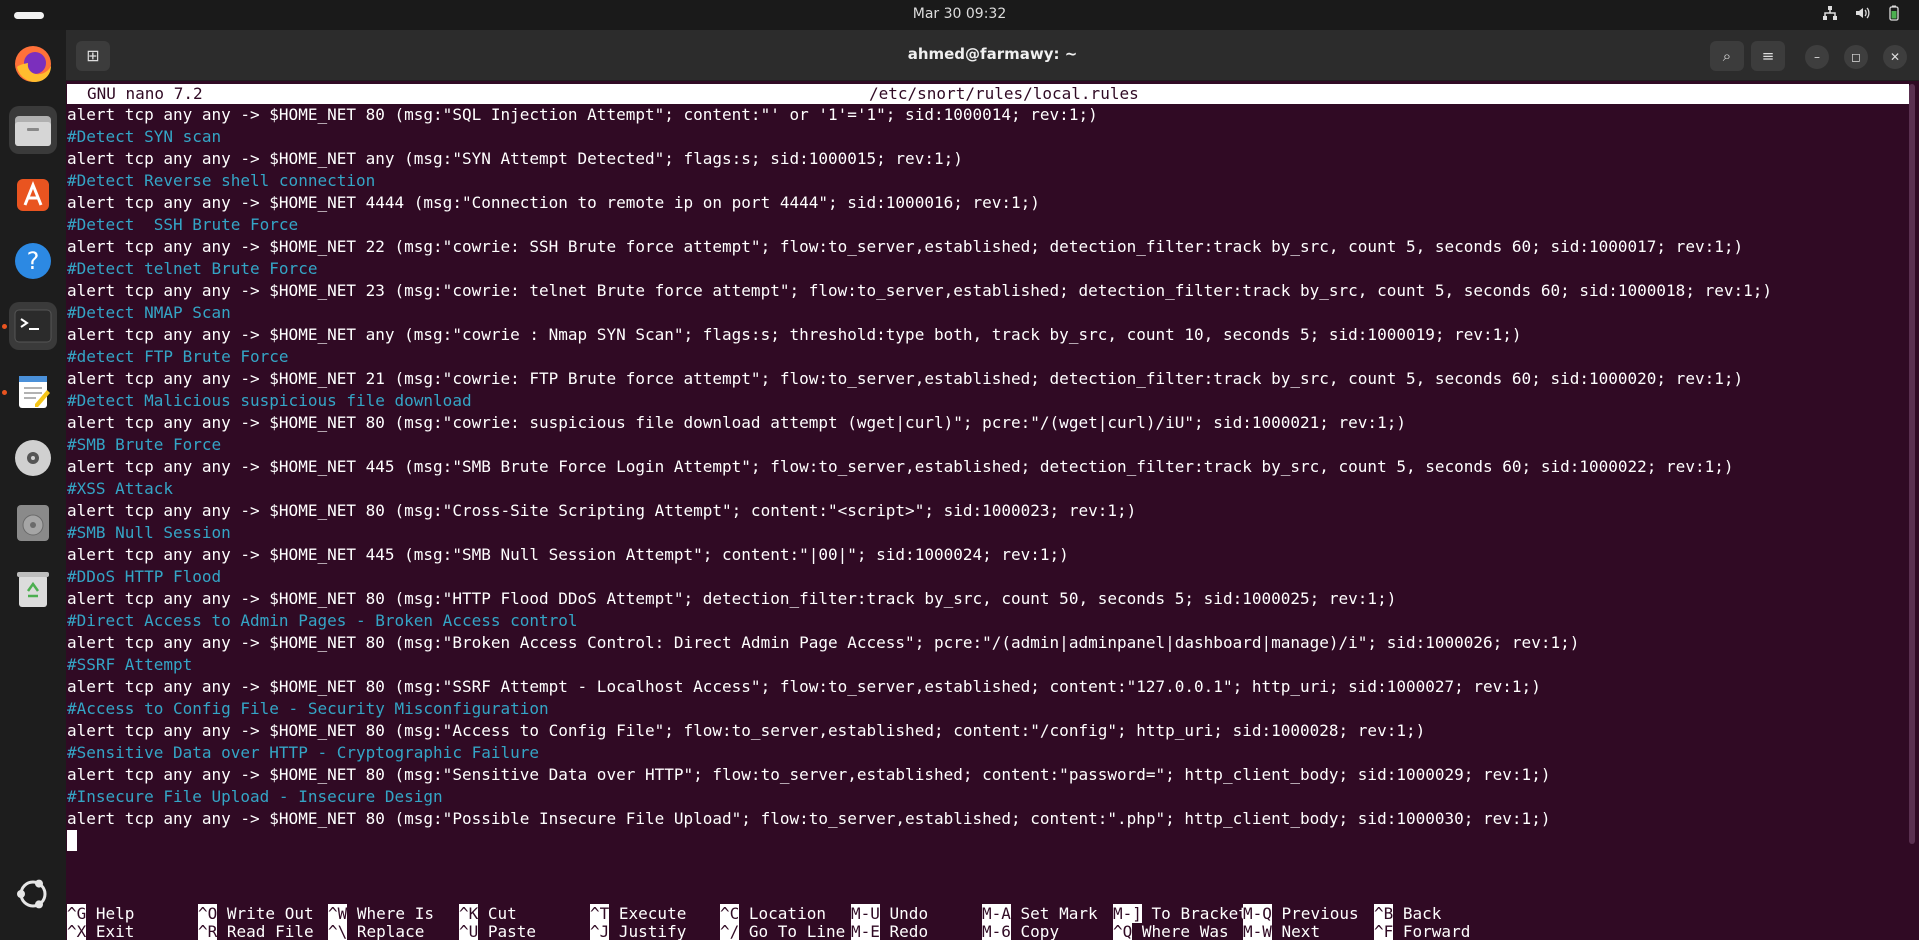 The image size is (1919, 940). I want to click on shortcut-label: Justify, so click(648, 931).